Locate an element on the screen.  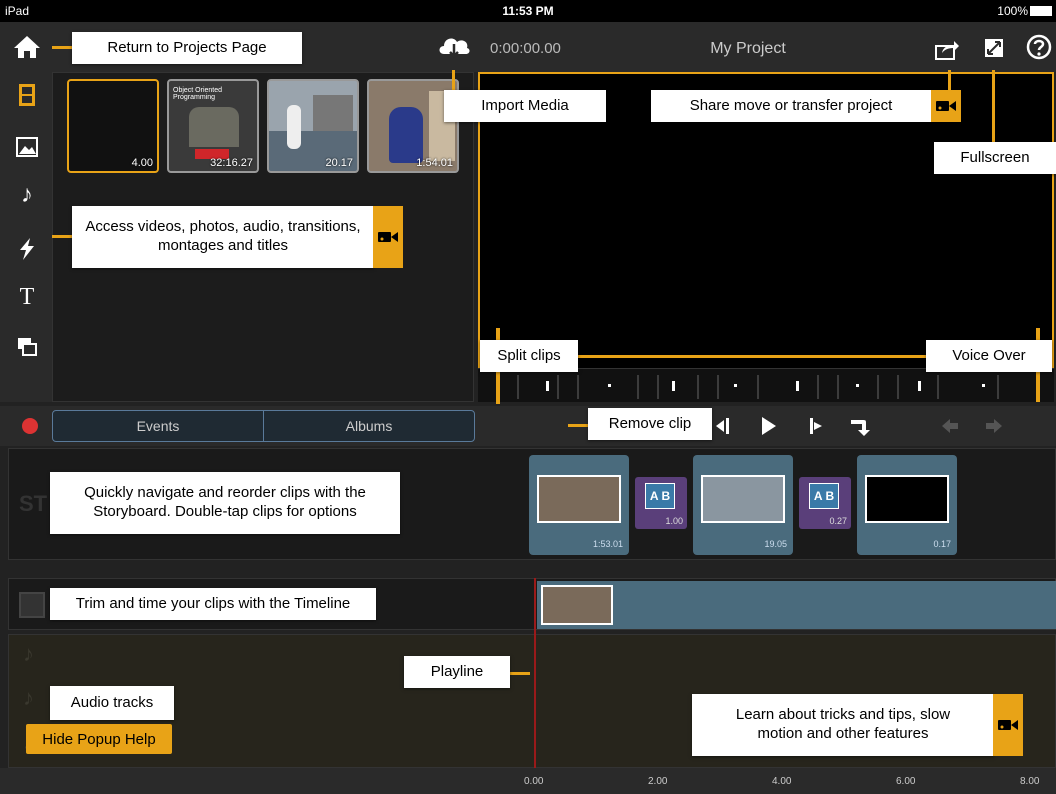
time-ruler: 0.00 2.00 4.00 6.00 8.00 is located at coordinates (528, 781).